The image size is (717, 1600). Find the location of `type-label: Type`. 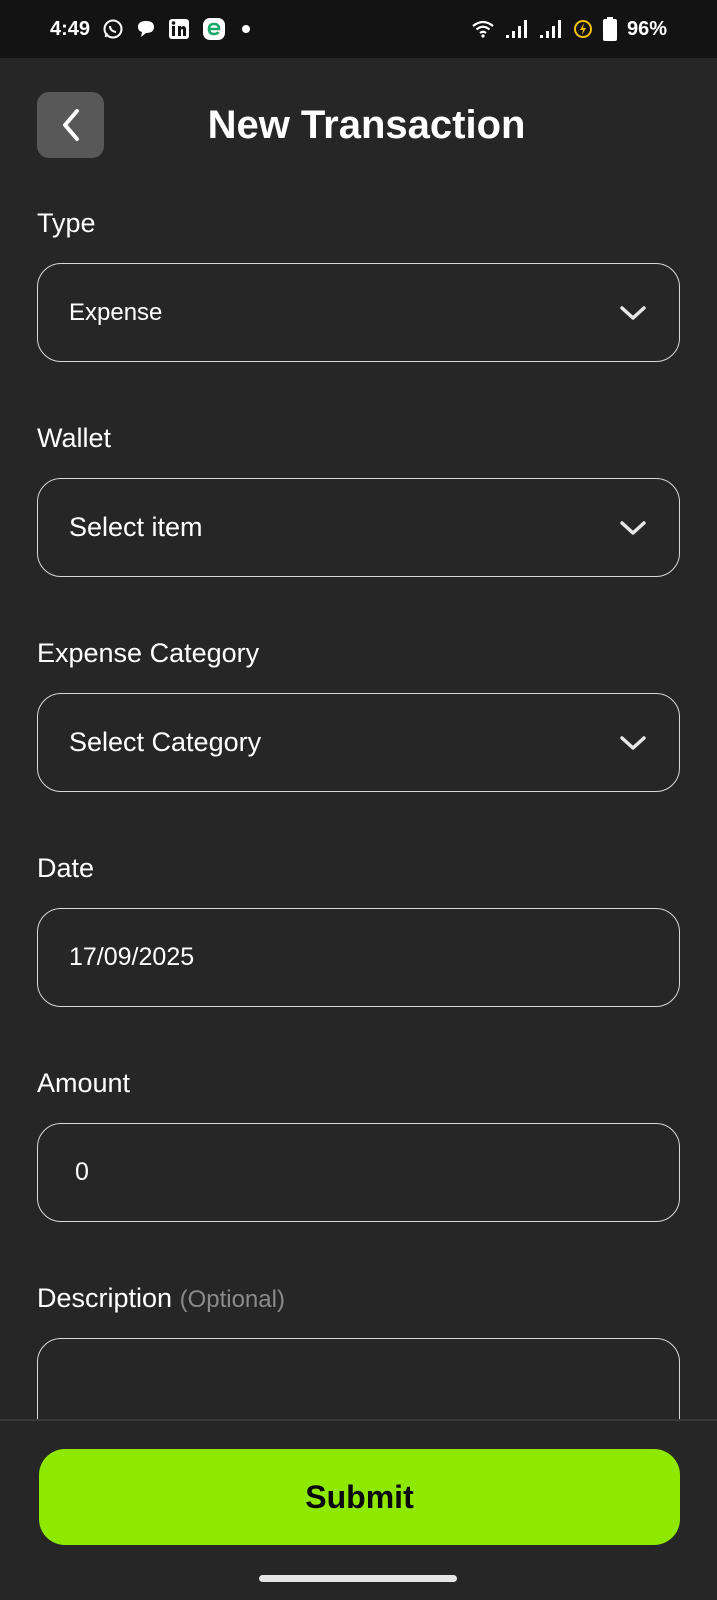

type-label: Type is located at coordinates (66, 223).